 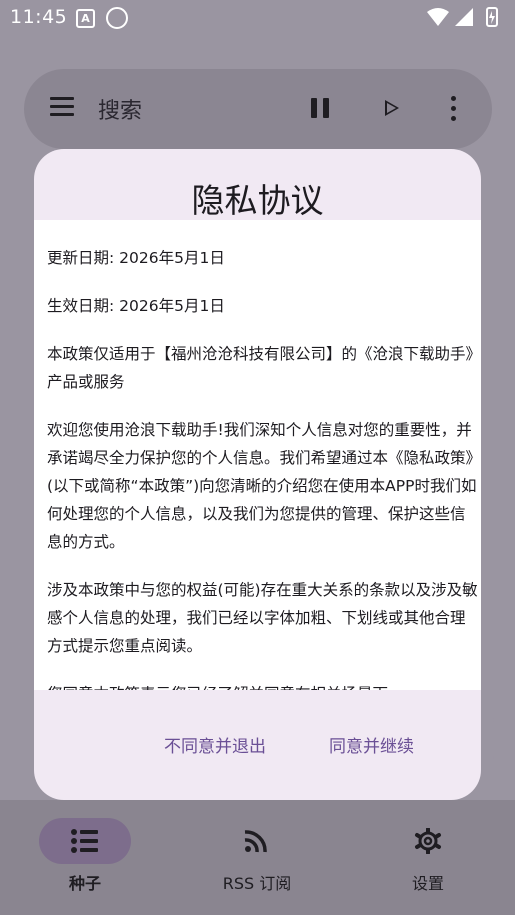 I want to click on nav-item-settings: 设置, so click(x=428, y=858).